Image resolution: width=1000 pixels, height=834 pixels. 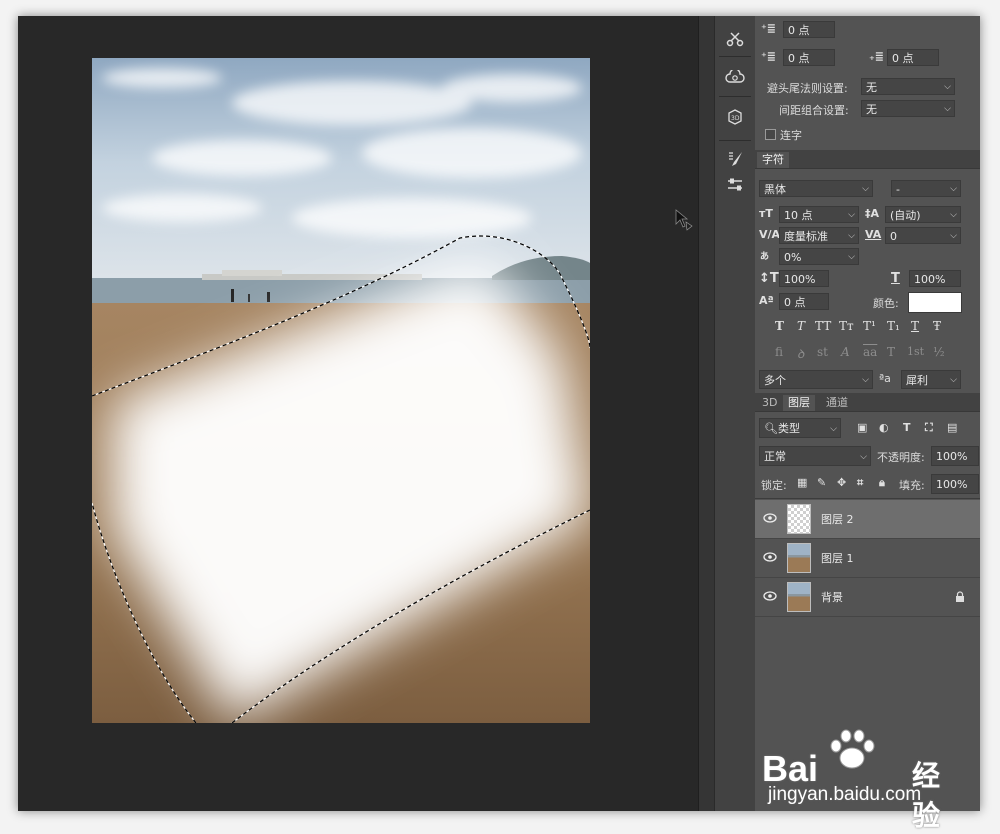 I want to click on horizontal-scale-icon: T, so click(x=895, y=278).